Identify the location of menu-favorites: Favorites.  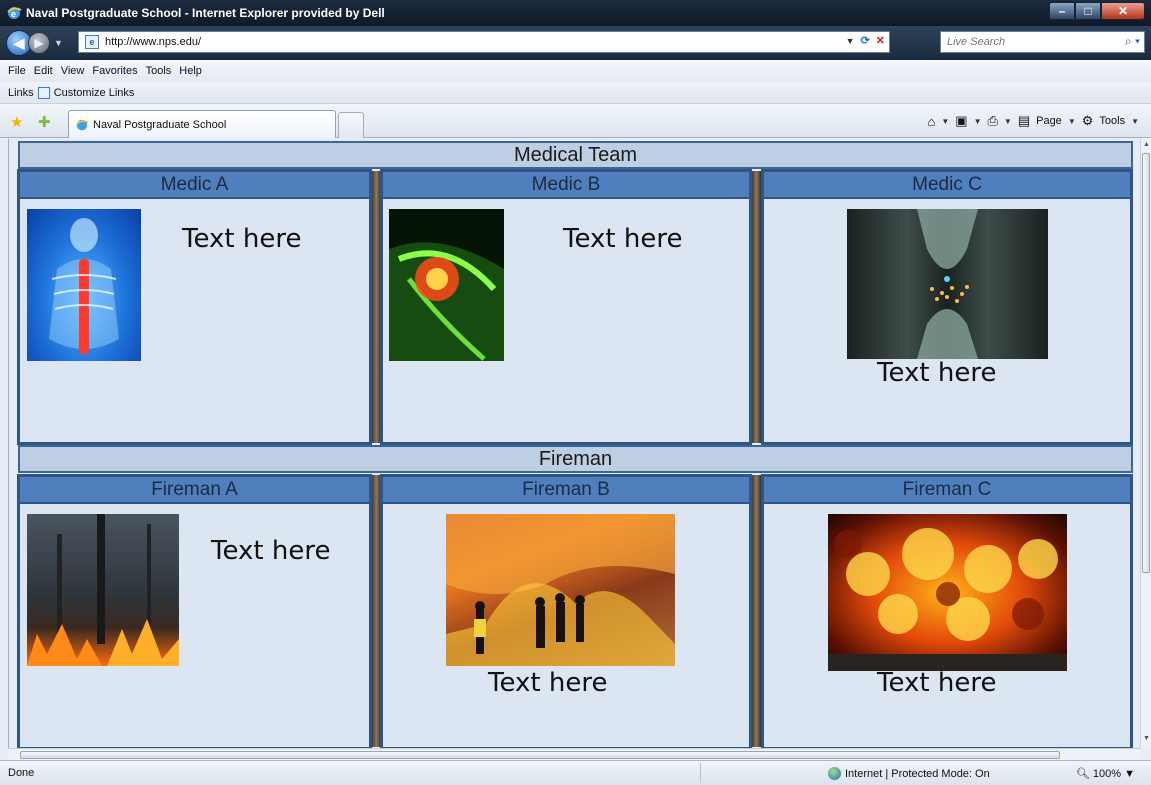
(114, 71).